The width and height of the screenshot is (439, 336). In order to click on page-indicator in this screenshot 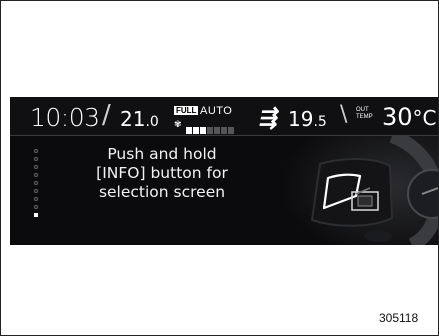, I will do `click(37, 185)`.